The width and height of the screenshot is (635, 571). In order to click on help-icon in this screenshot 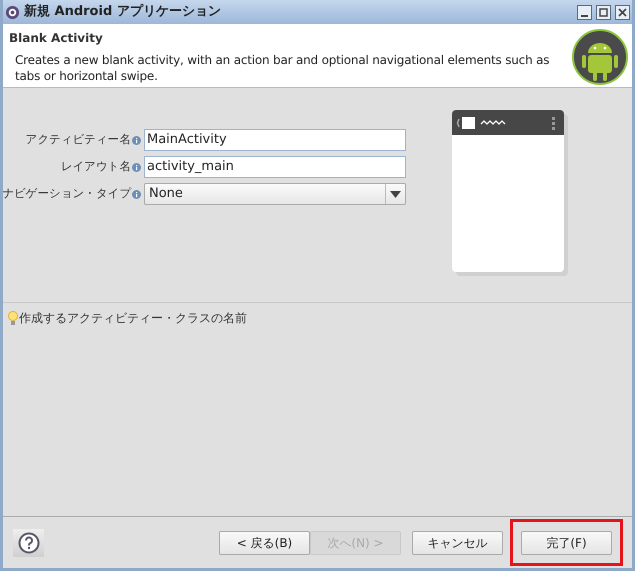, I will do `click(29, 543)`.